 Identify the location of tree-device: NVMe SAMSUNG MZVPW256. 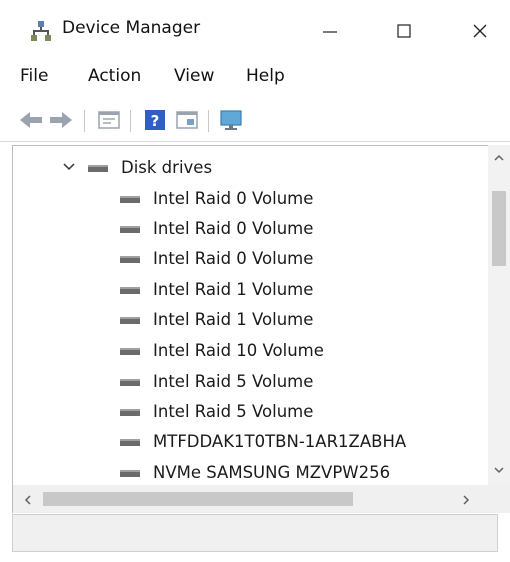
(254, 471).